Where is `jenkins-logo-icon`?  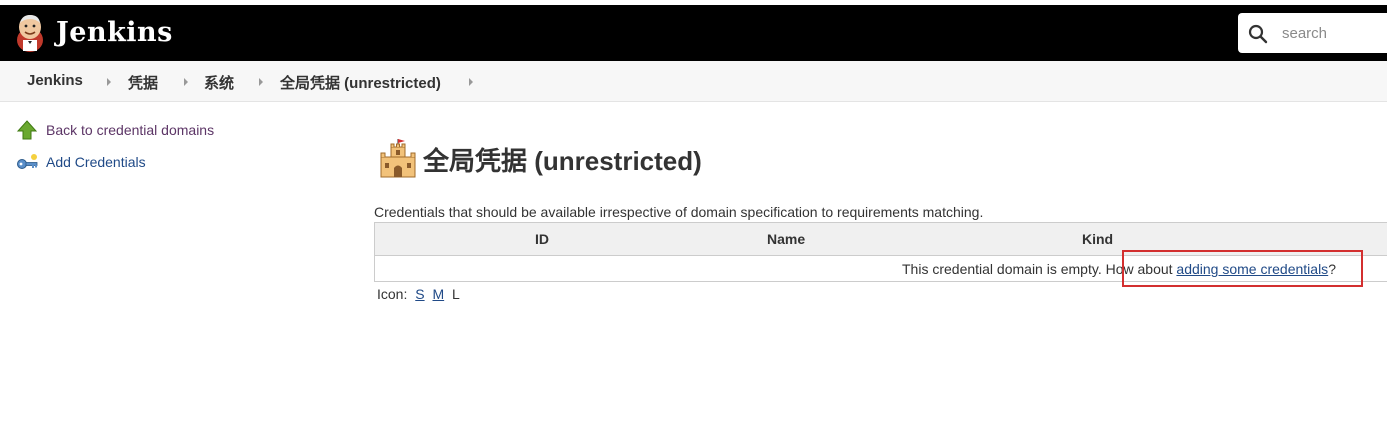 jenkins-logo-icon is located at coordinates (30, 33).